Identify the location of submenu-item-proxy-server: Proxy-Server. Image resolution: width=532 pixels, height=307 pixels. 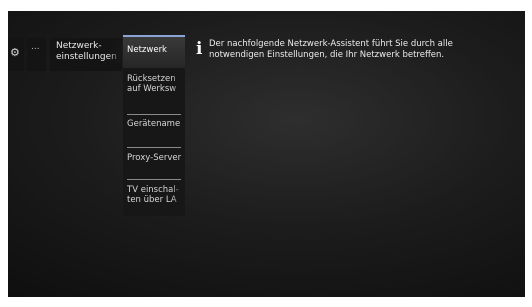
(154, 160).